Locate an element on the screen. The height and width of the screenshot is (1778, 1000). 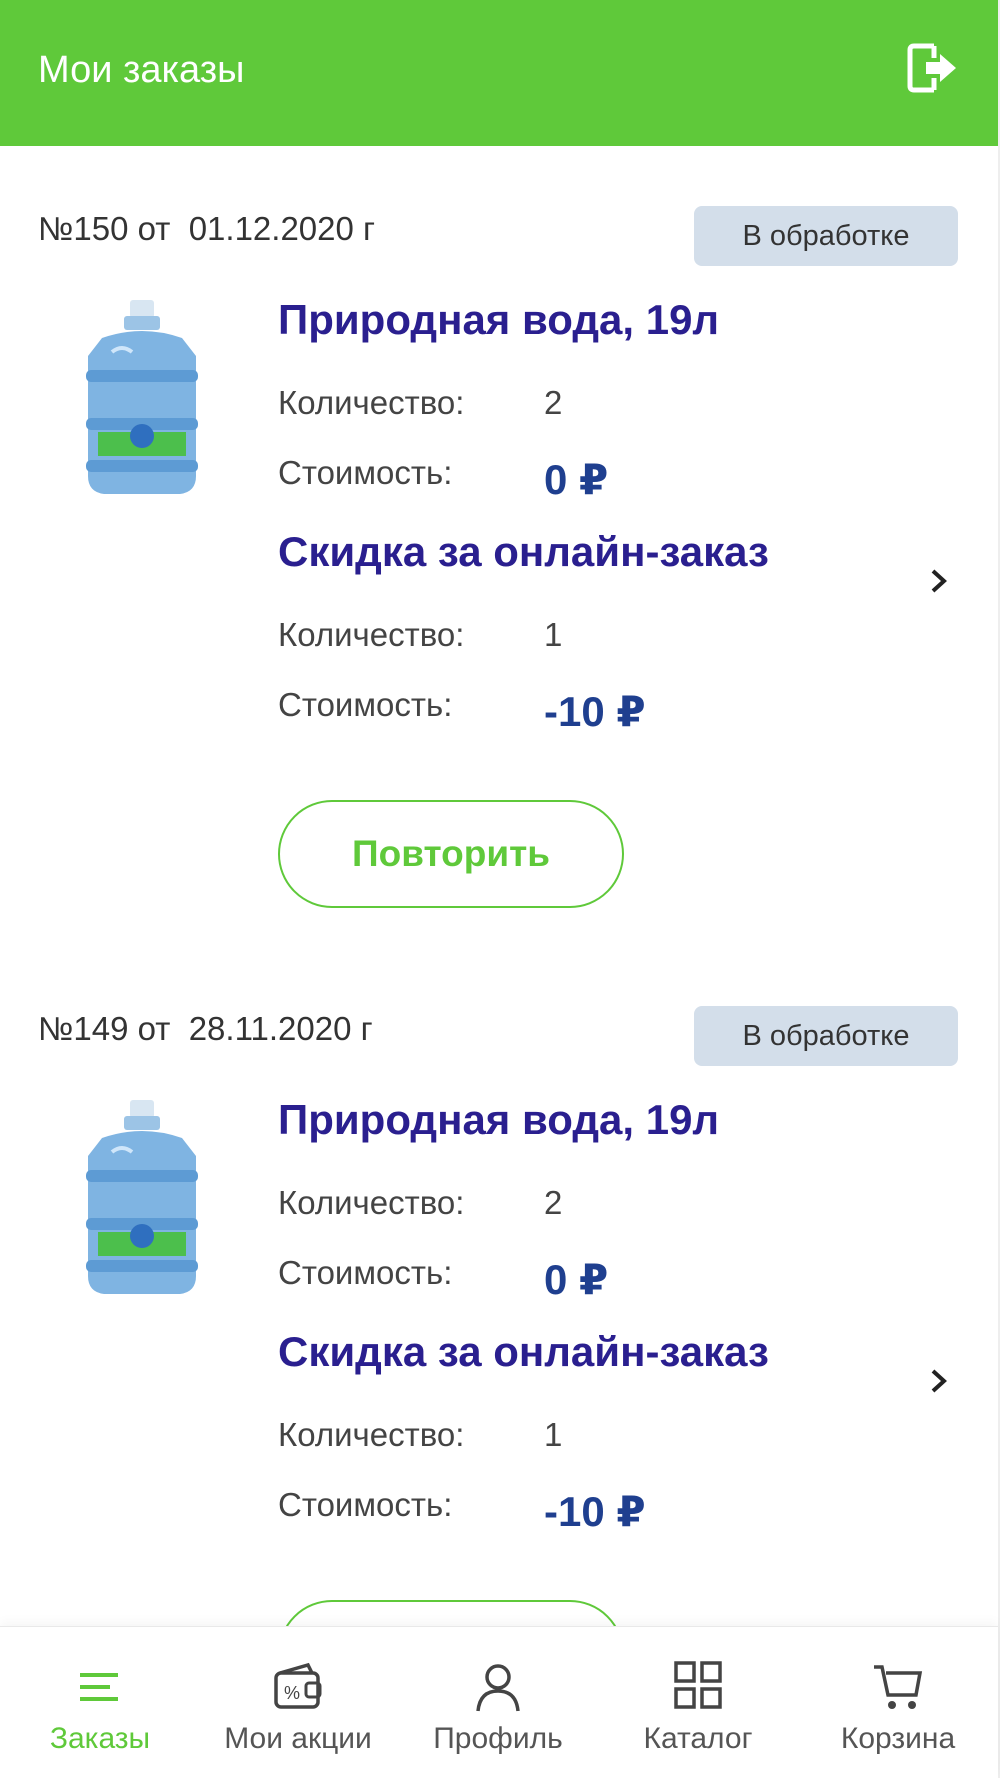
header-bar: Мои заказы is located at coordinates (499, 73).